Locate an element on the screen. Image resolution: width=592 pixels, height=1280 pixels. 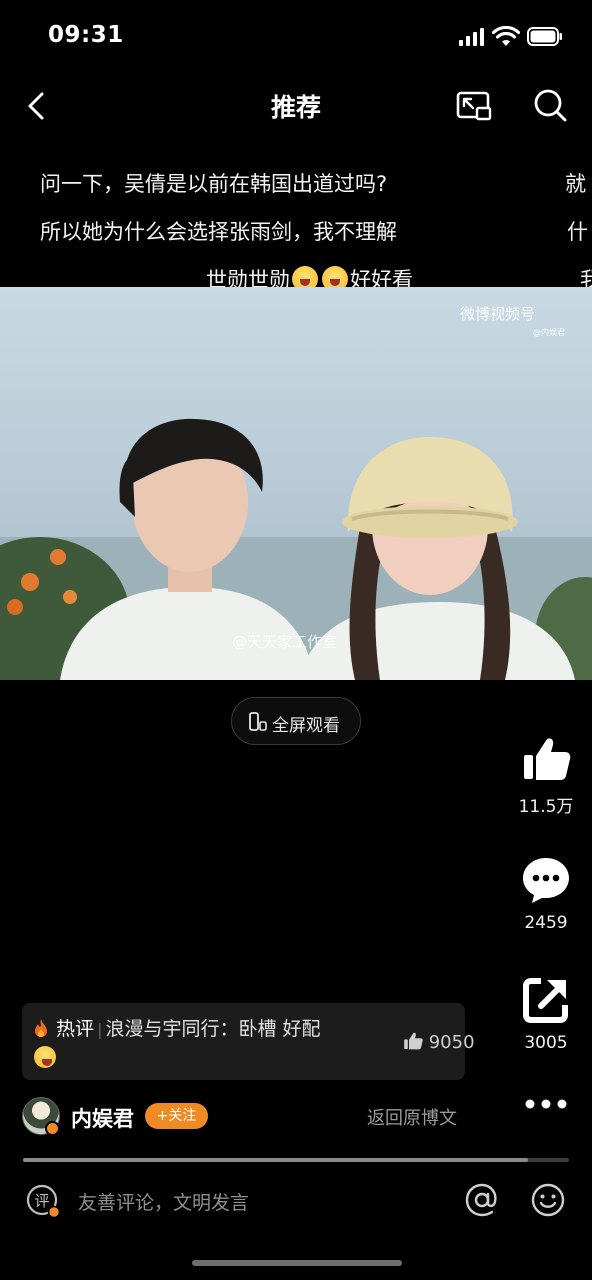
danmaku-item: 问一下，吴倩是以前在韩国出道过吗? is located at coordinates (214, 184).